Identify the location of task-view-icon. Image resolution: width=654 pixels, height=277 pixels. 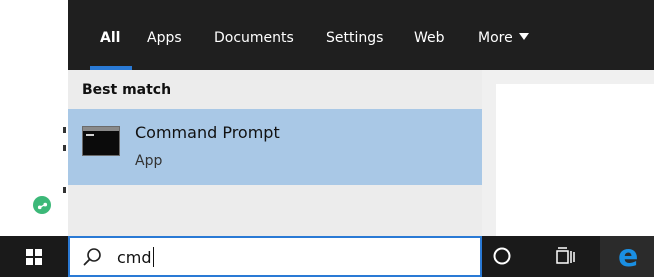
(566, 256).